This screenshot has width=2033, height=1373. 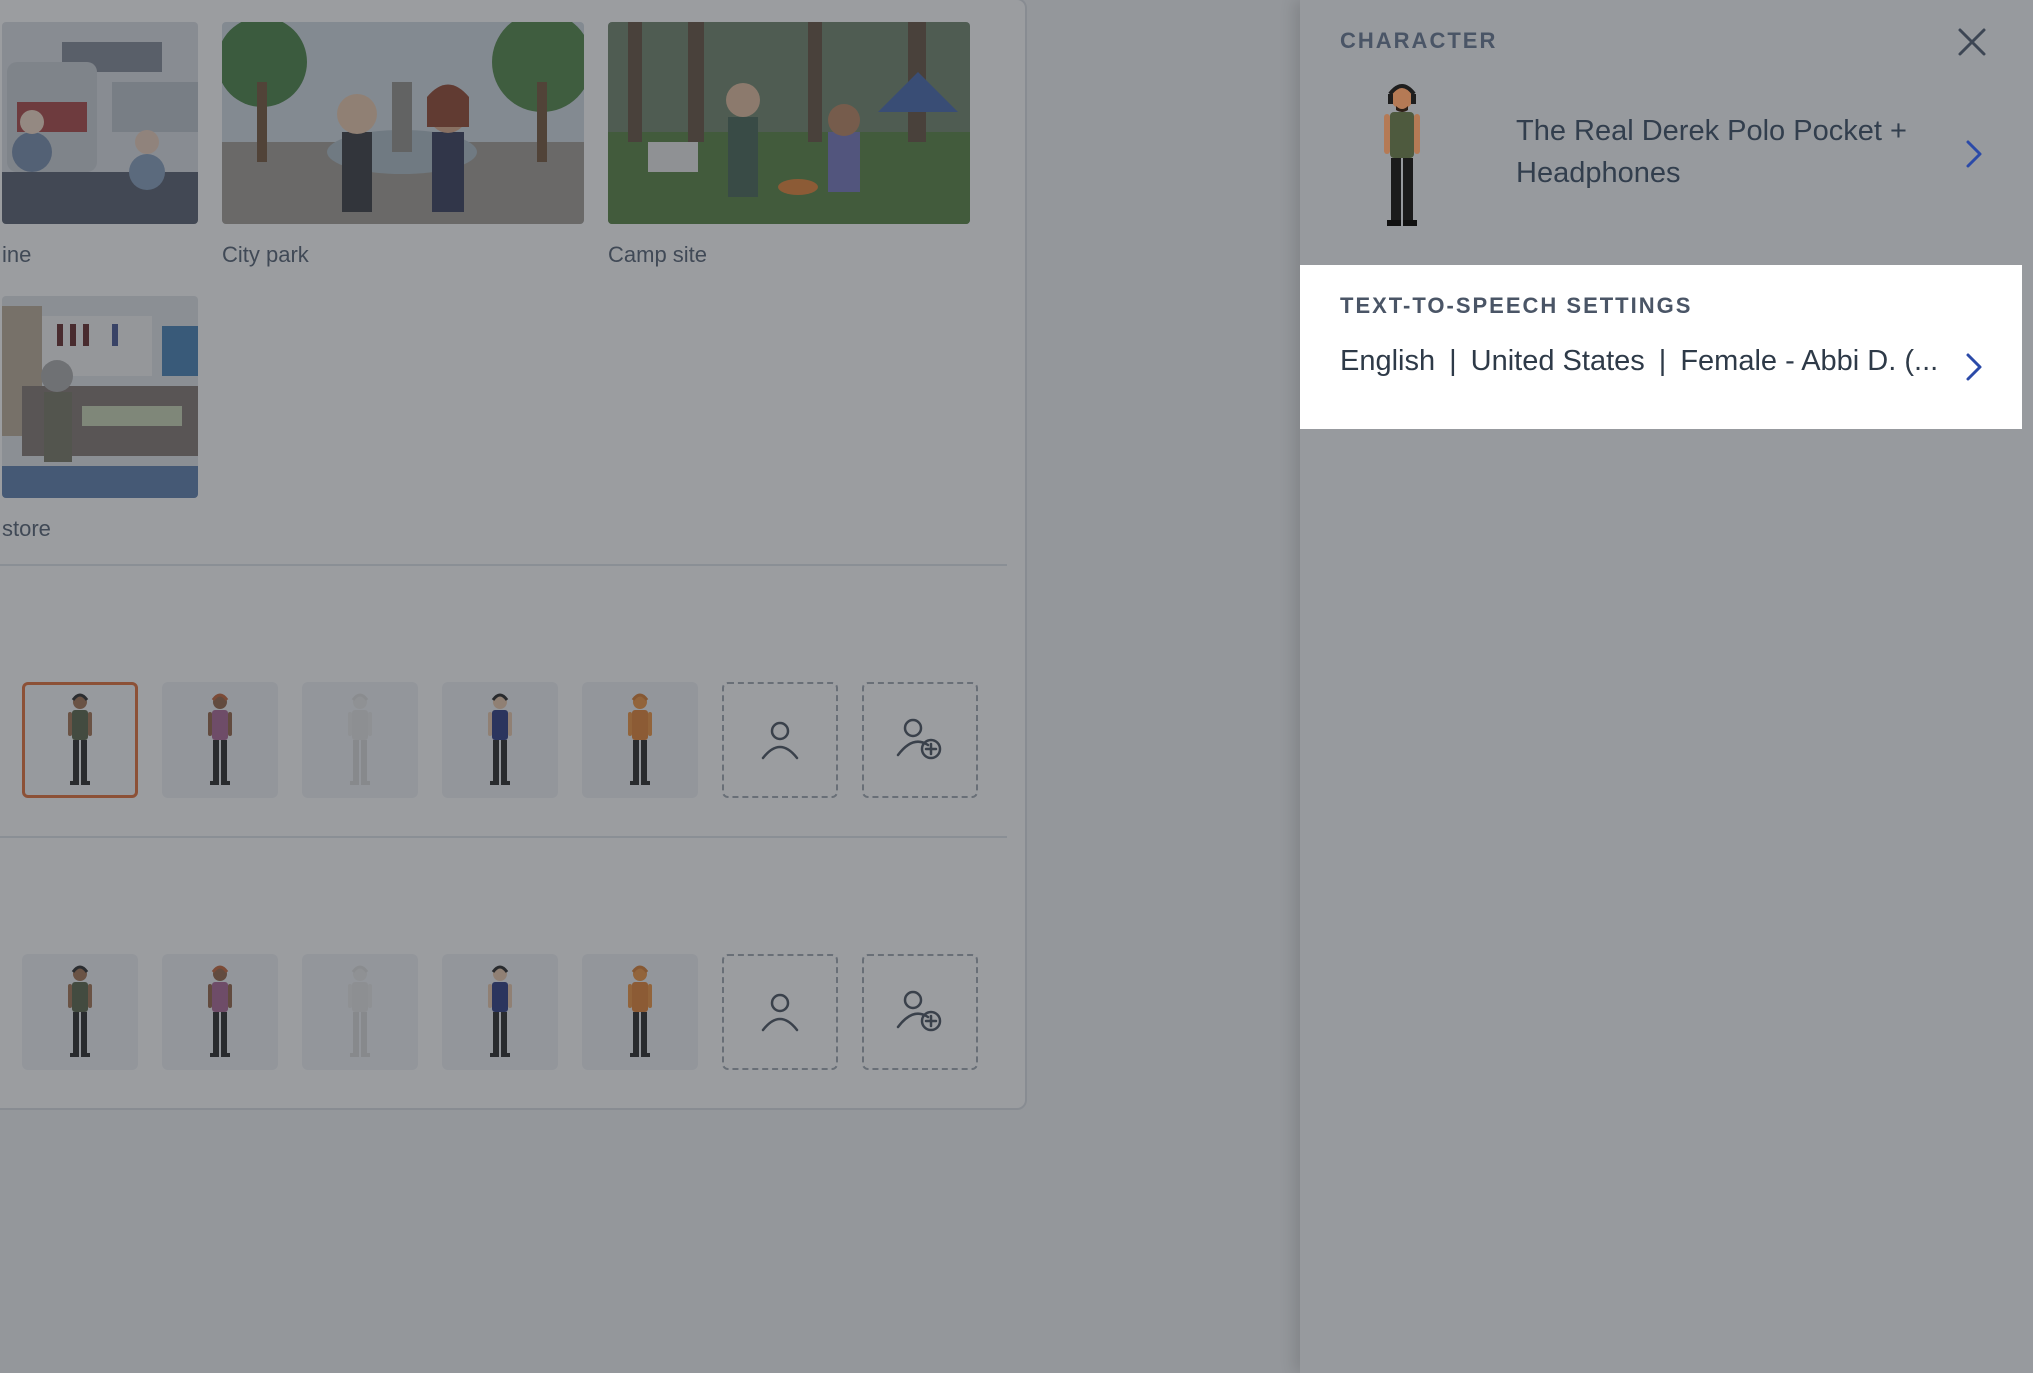 I want to click on close-button, so click(x=1972, y=42).